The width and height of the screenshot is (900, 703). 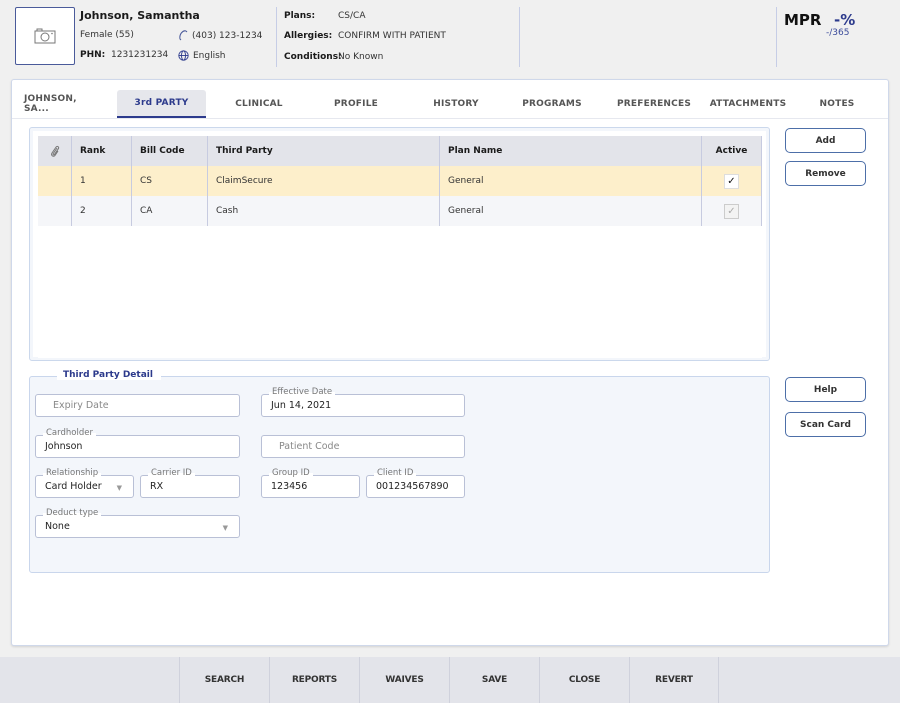 I want to click on help-button: Help, so click(x=825, y=389).